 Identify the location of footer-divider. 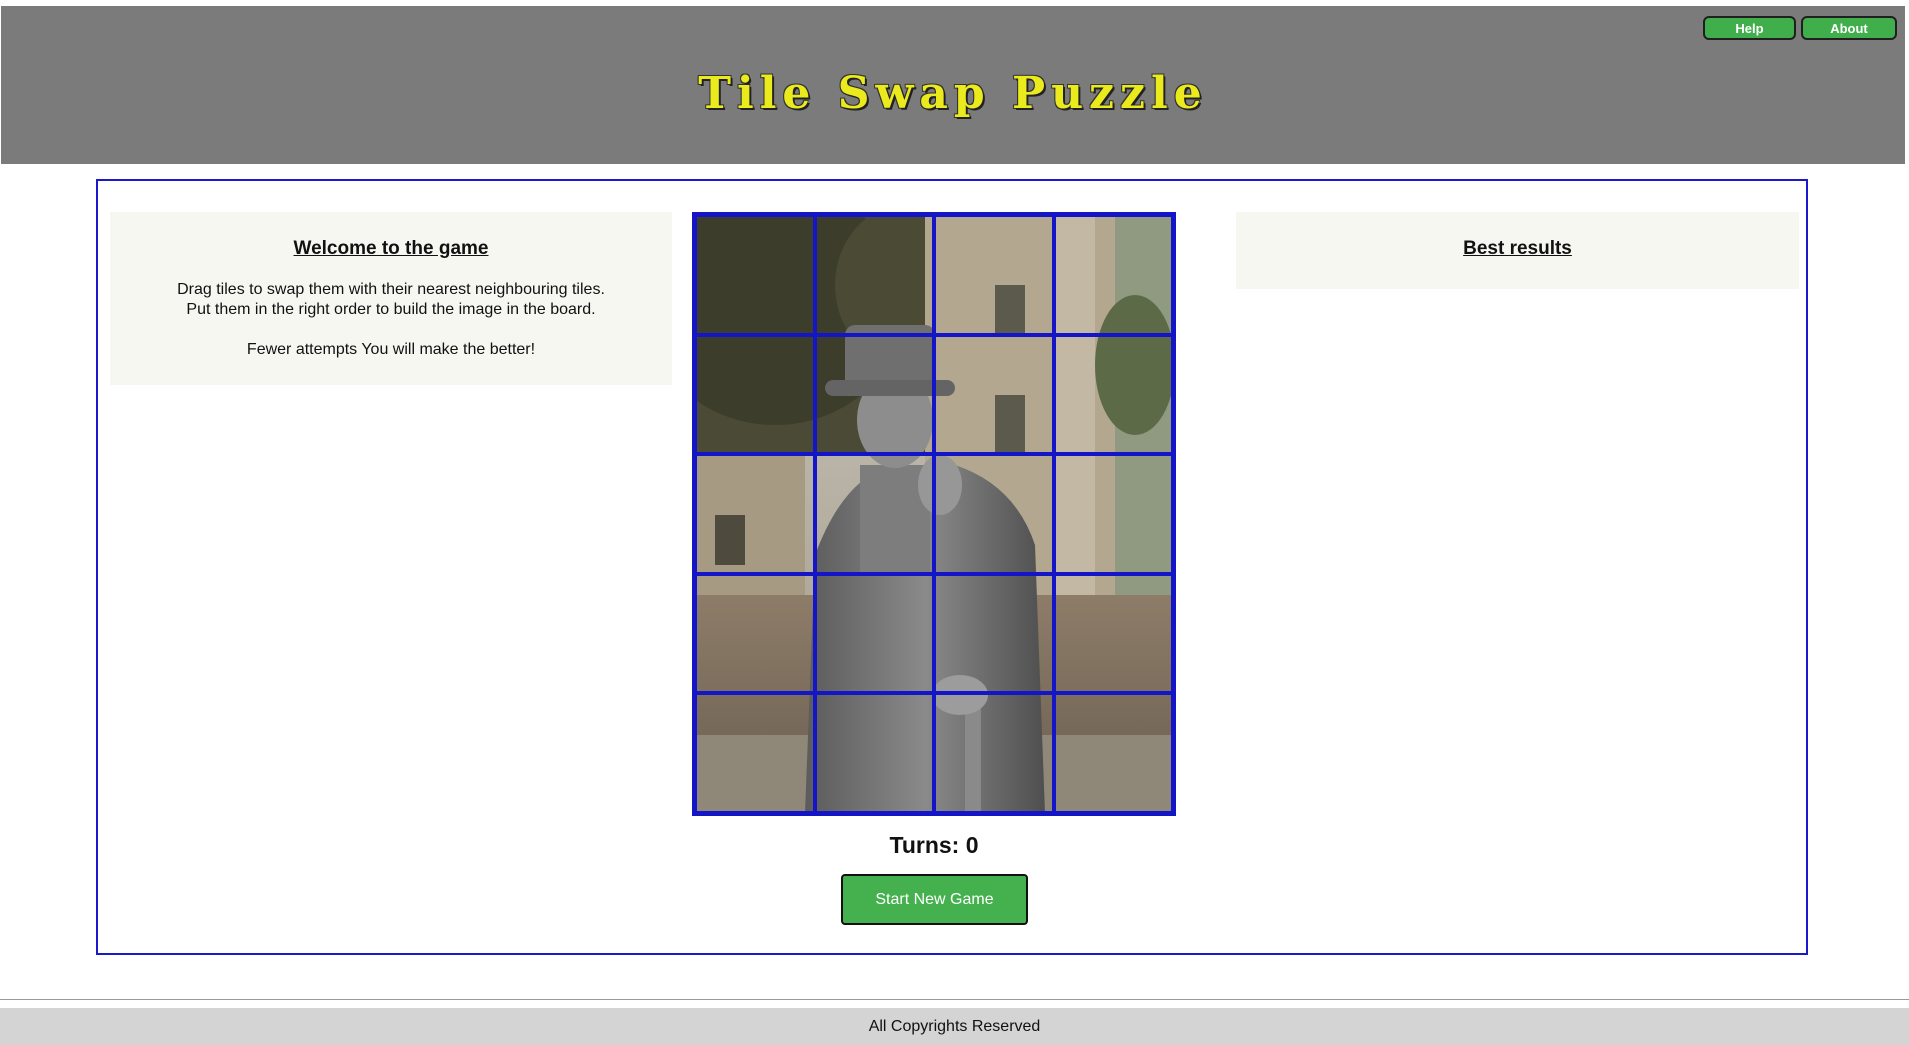
(954, 999).